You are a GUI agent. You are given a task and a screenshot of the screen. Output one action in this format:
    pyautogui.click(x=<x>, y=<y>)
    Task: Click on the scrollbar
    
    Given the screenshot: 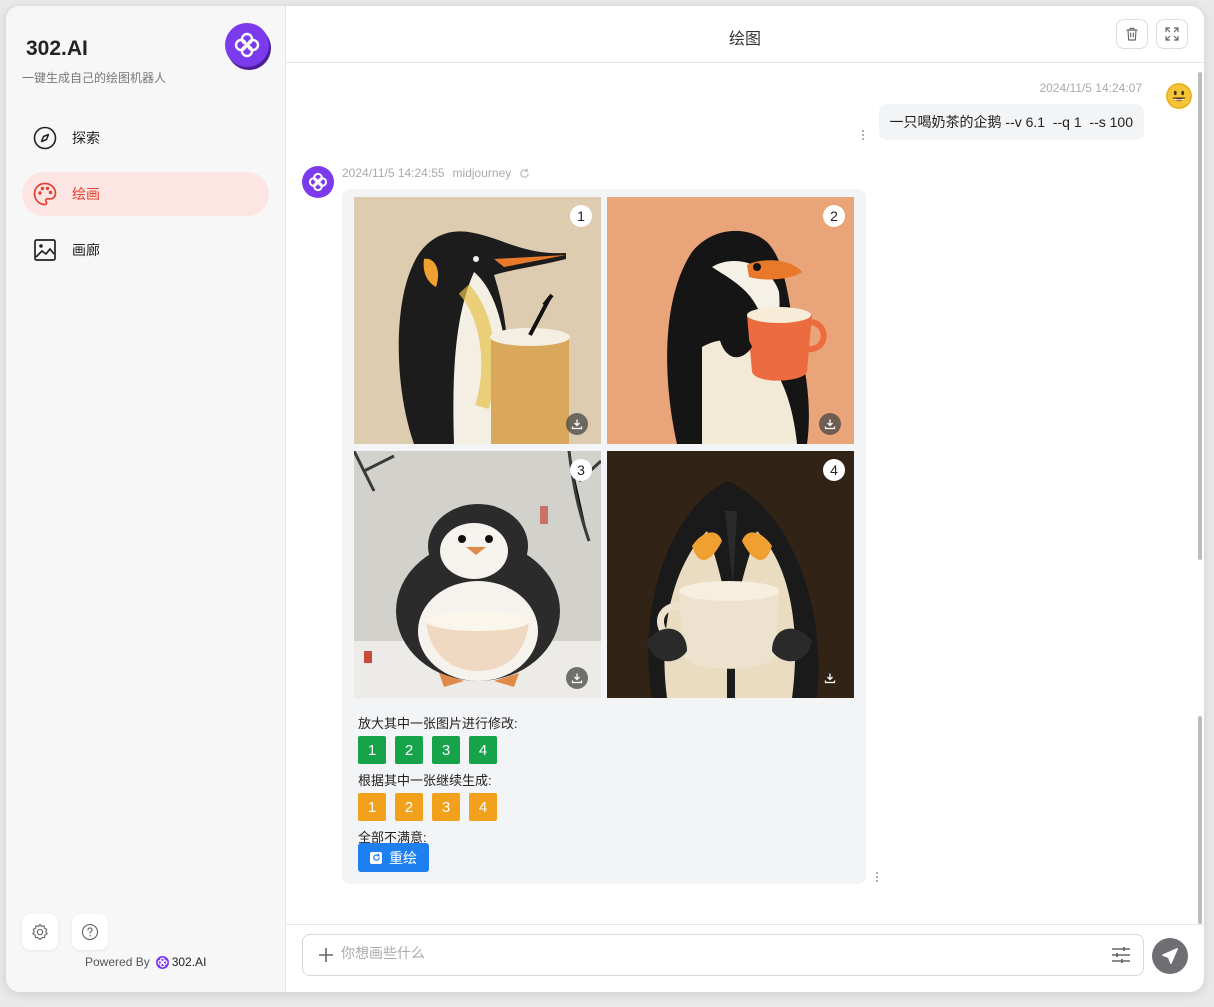 What is the action you would take?
    pyautogui.click(x=1200, y=316)
    